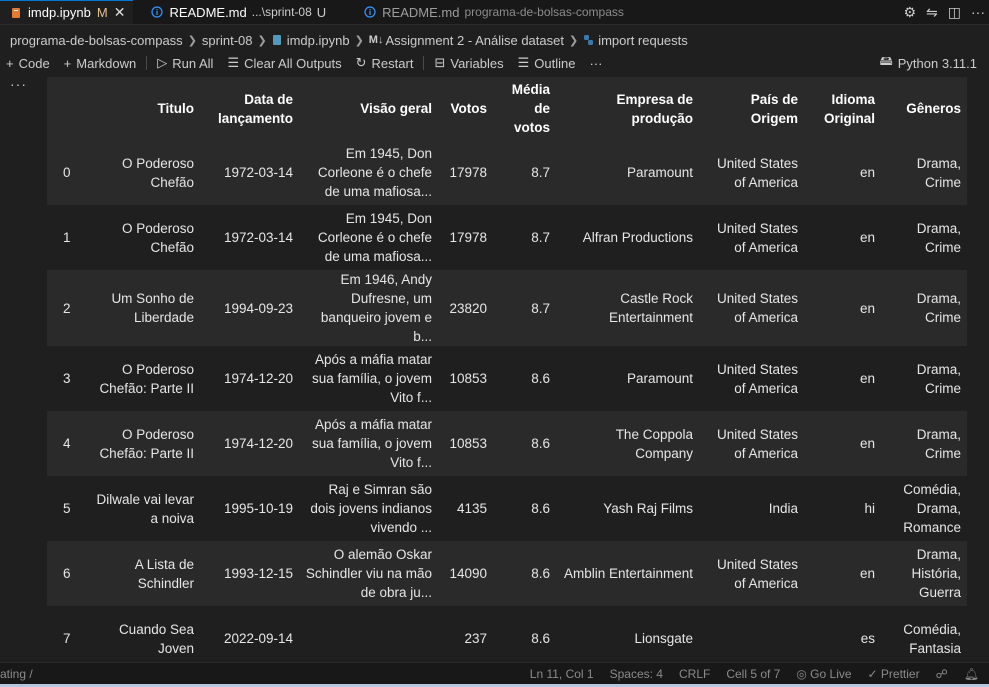 Image resolution: width=989 pixels, height=687 pixels. I want to click on breadcrumb-item: imdp.ipynb, so click(318, 40).